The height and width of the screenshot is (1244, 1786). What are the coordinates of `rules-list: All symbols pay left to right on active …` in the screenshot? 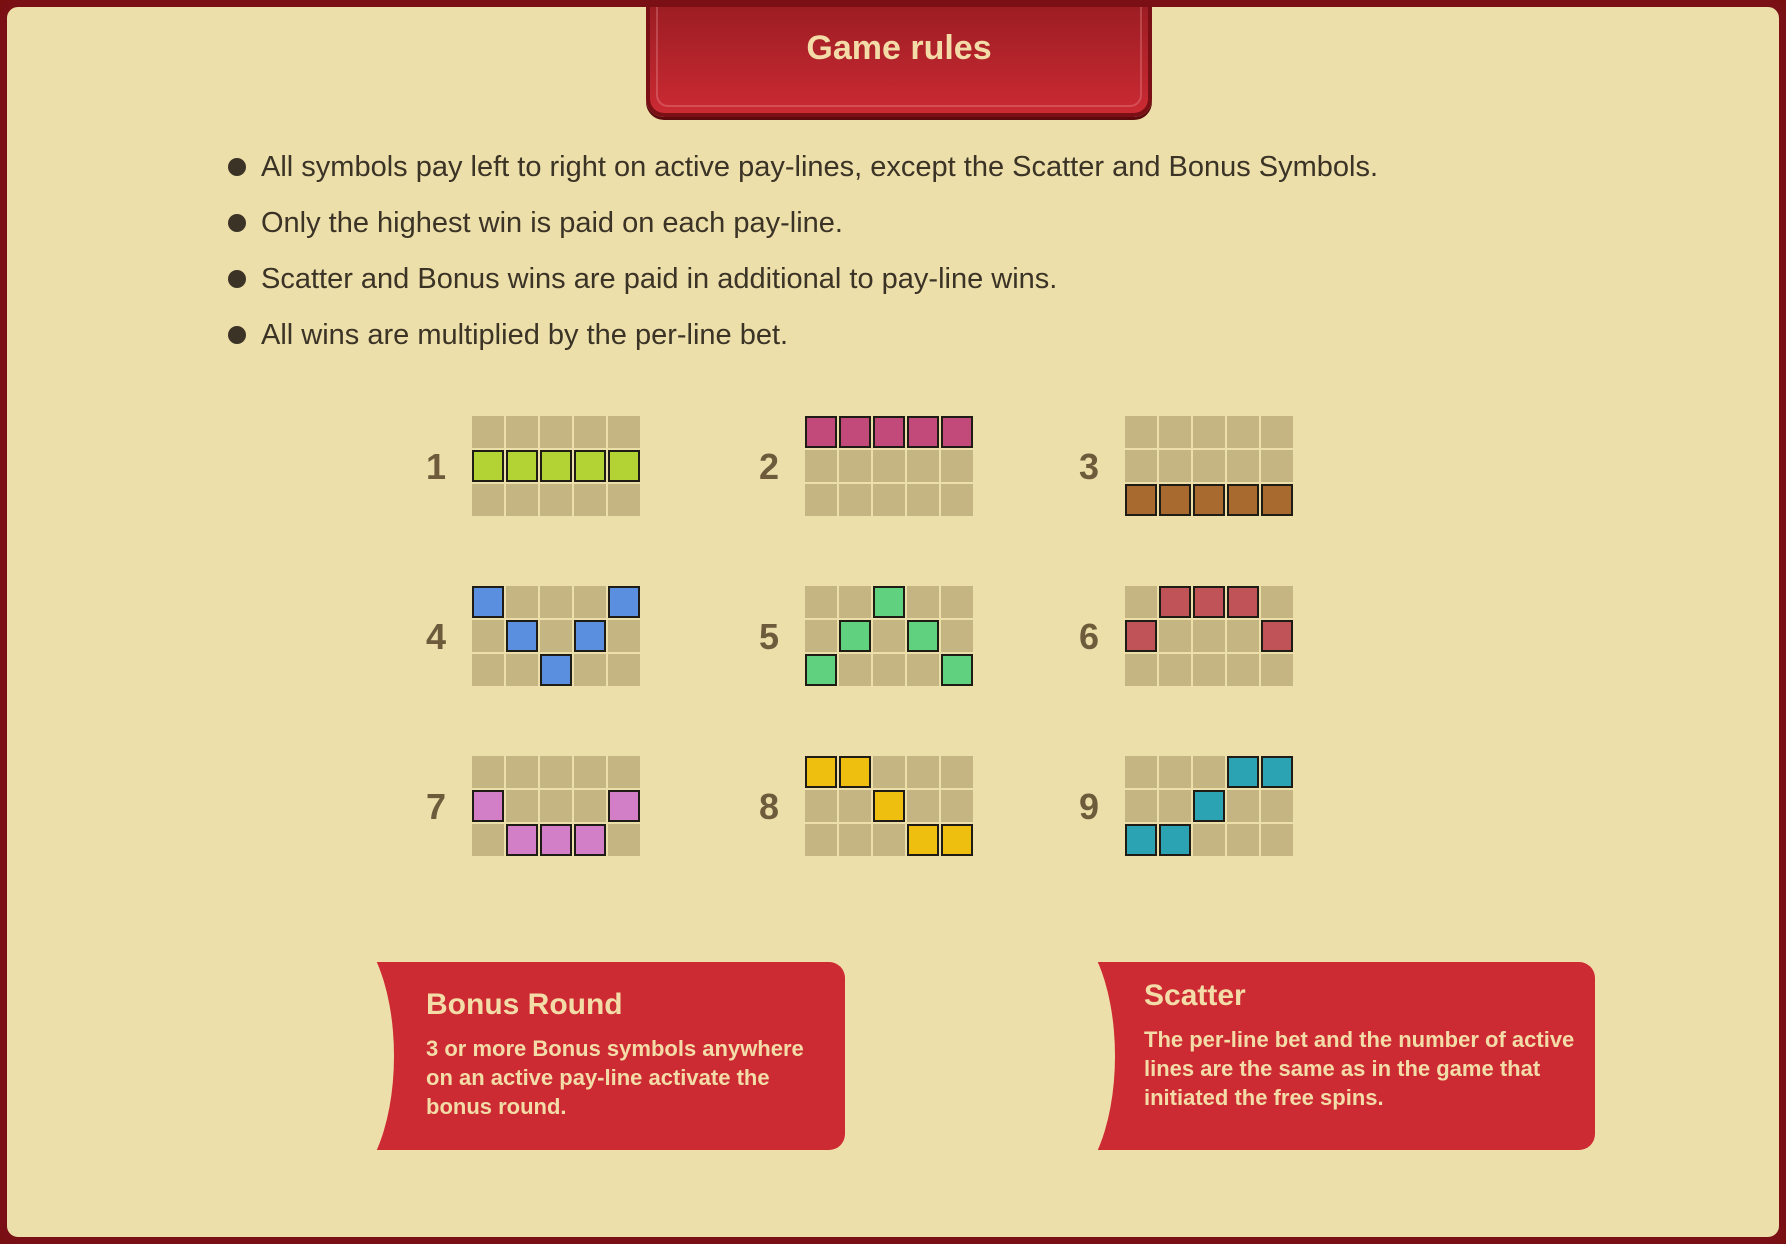 It's located at (919, 257).